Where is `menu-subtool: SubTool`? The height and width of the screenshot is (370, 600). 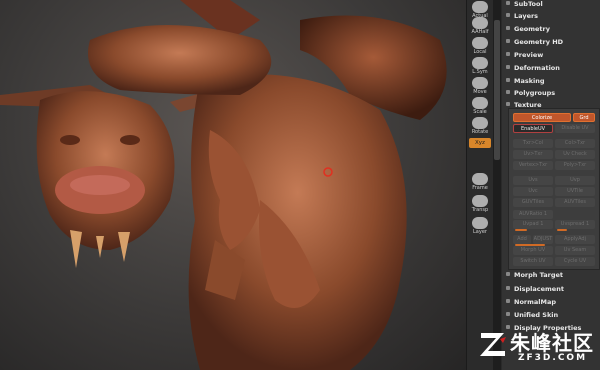 menu-subtool: SubTool is located at coordinates (524, 4).